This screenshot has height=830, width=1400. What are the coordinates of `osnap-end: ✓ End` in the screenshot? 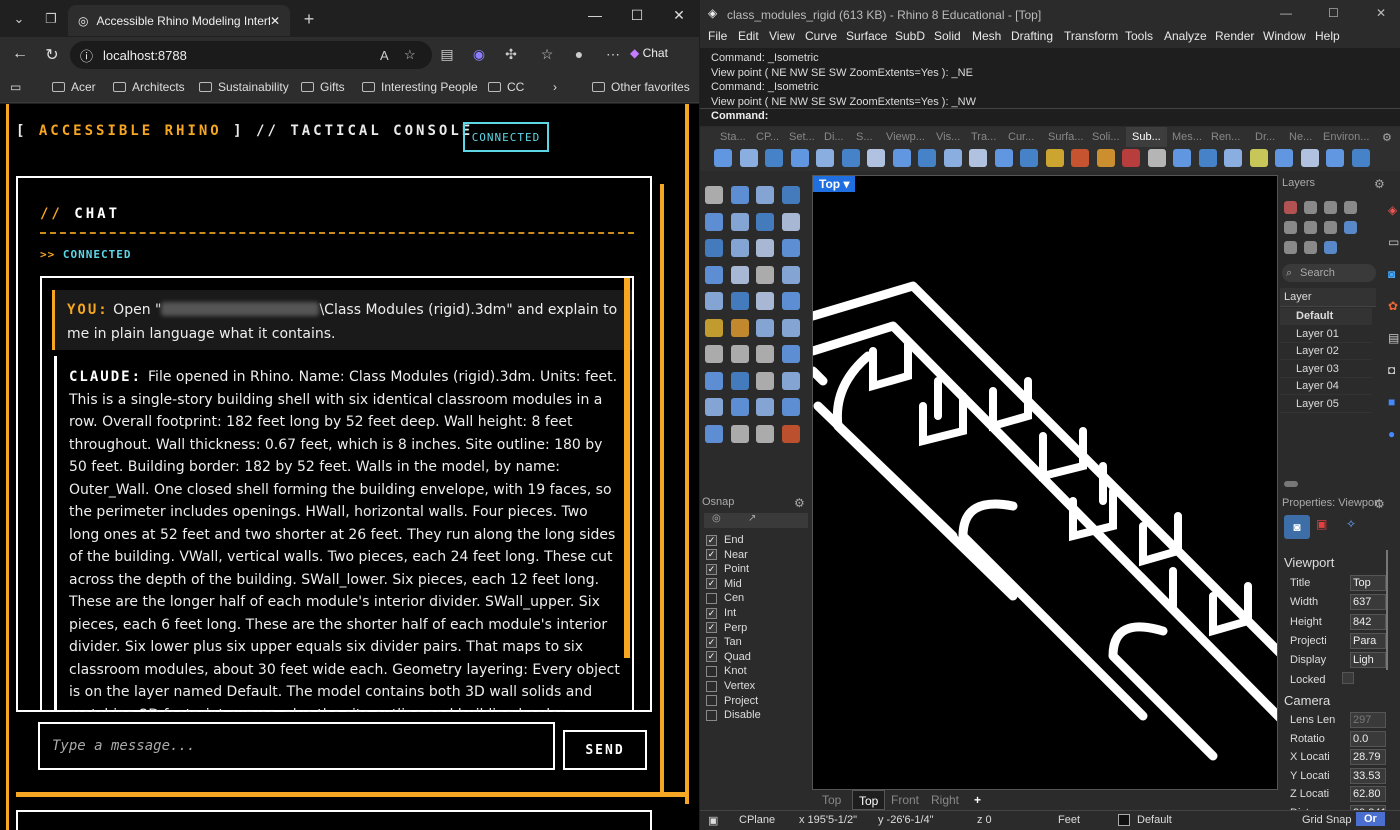 It's located at (725, 540).